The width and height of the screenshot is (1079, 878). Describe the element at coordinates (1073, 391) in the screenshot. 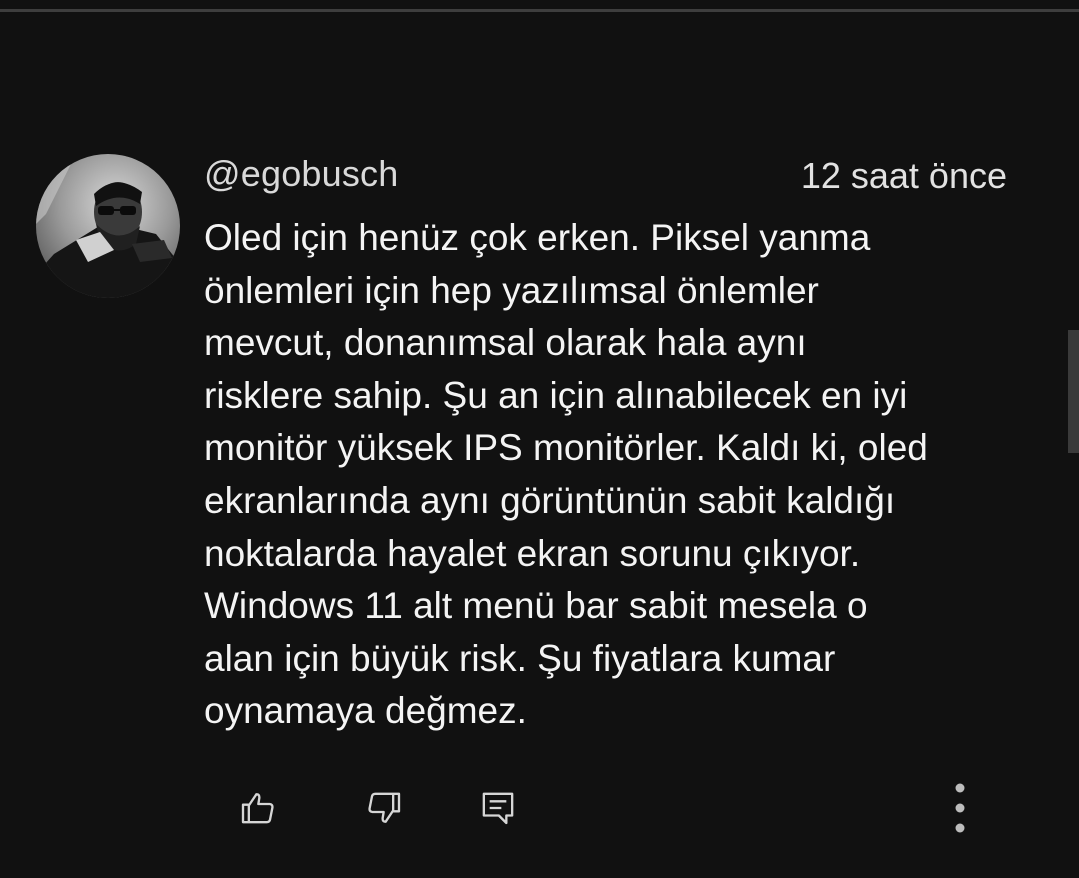

I see `scrollbar-thumb` at that location.